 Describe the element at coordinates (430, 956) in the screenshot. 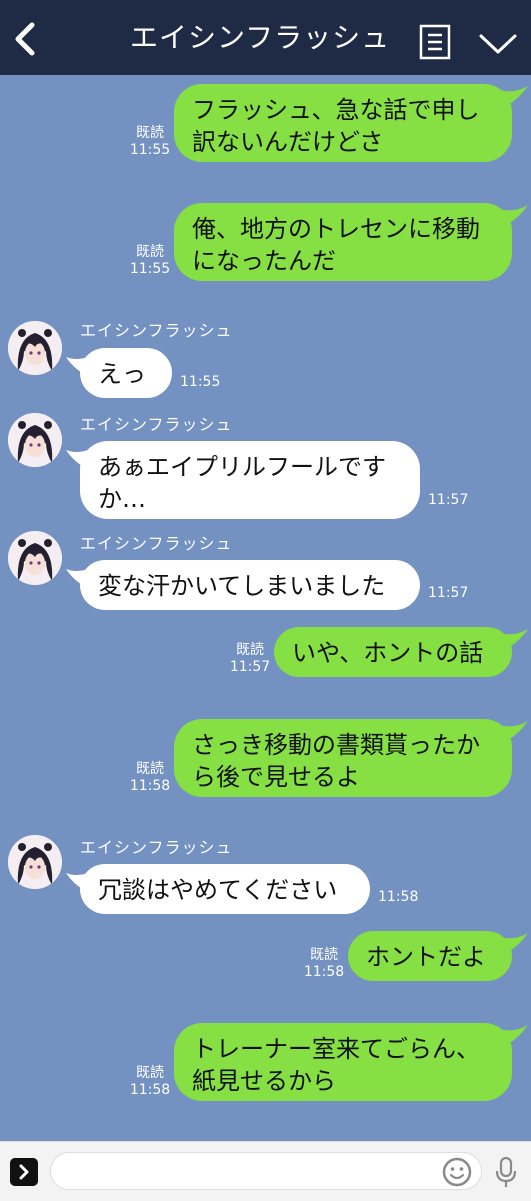

I see `message-bubble: ホントだよ` at that location.